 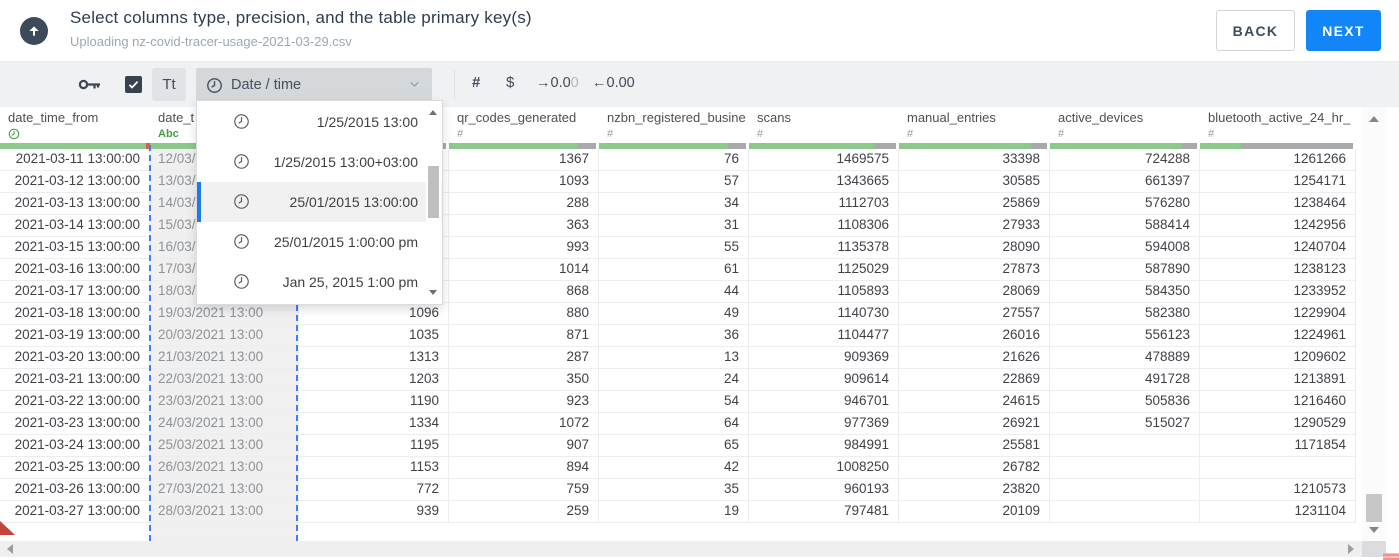 What do you see at coordinates (824, 467) in the screenshot?
I see `table-cell: 1008250` at bounding box center [824, 467].